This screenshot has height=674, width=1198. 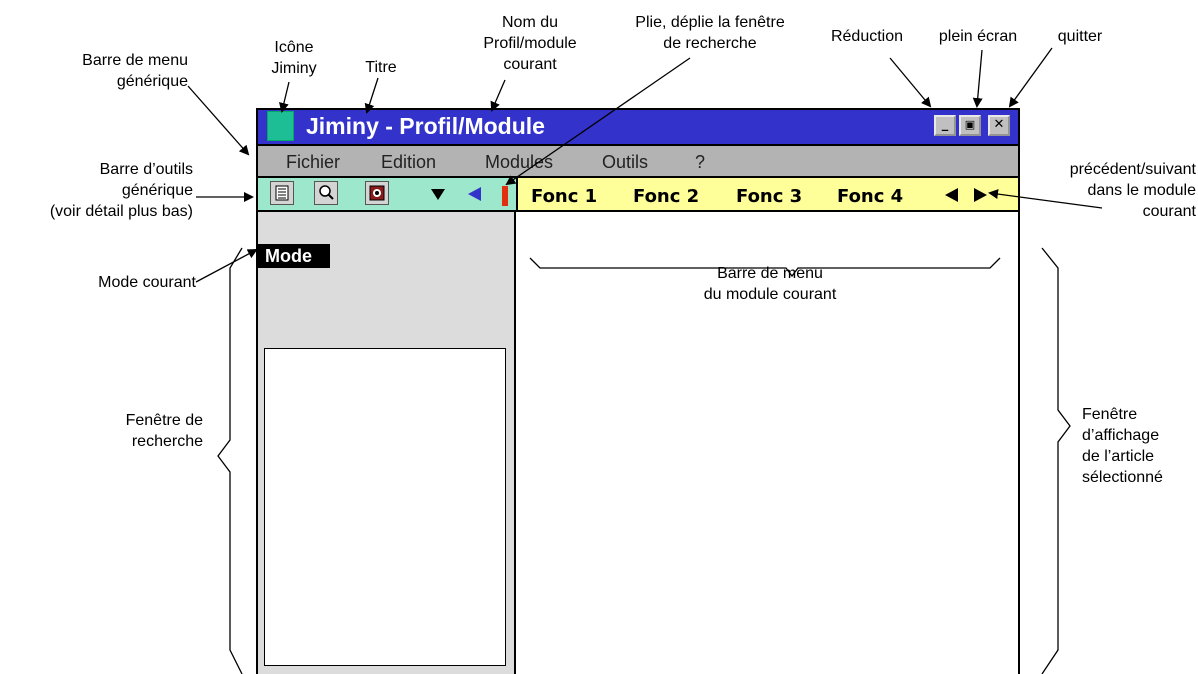 I want to click on arrow-precedent-suivant, so click(x=1045, y=199).